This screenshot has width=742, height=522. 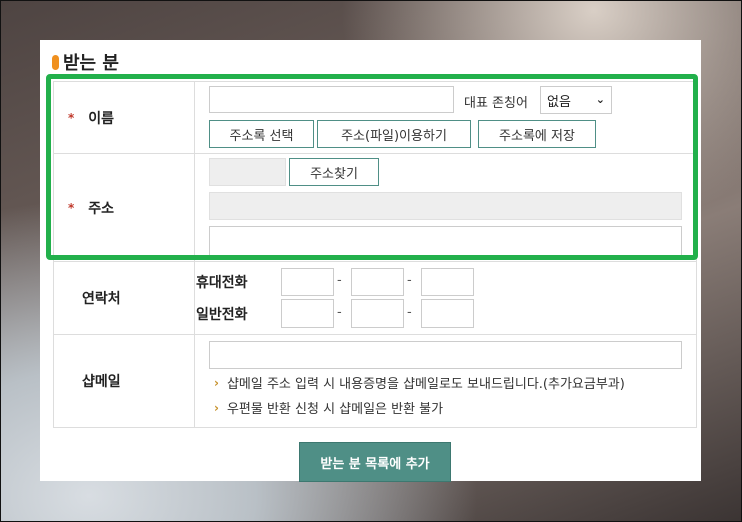 I want to click on add-recipient-button: 받는 분 목록에 추가, so click(x=375, y=462).